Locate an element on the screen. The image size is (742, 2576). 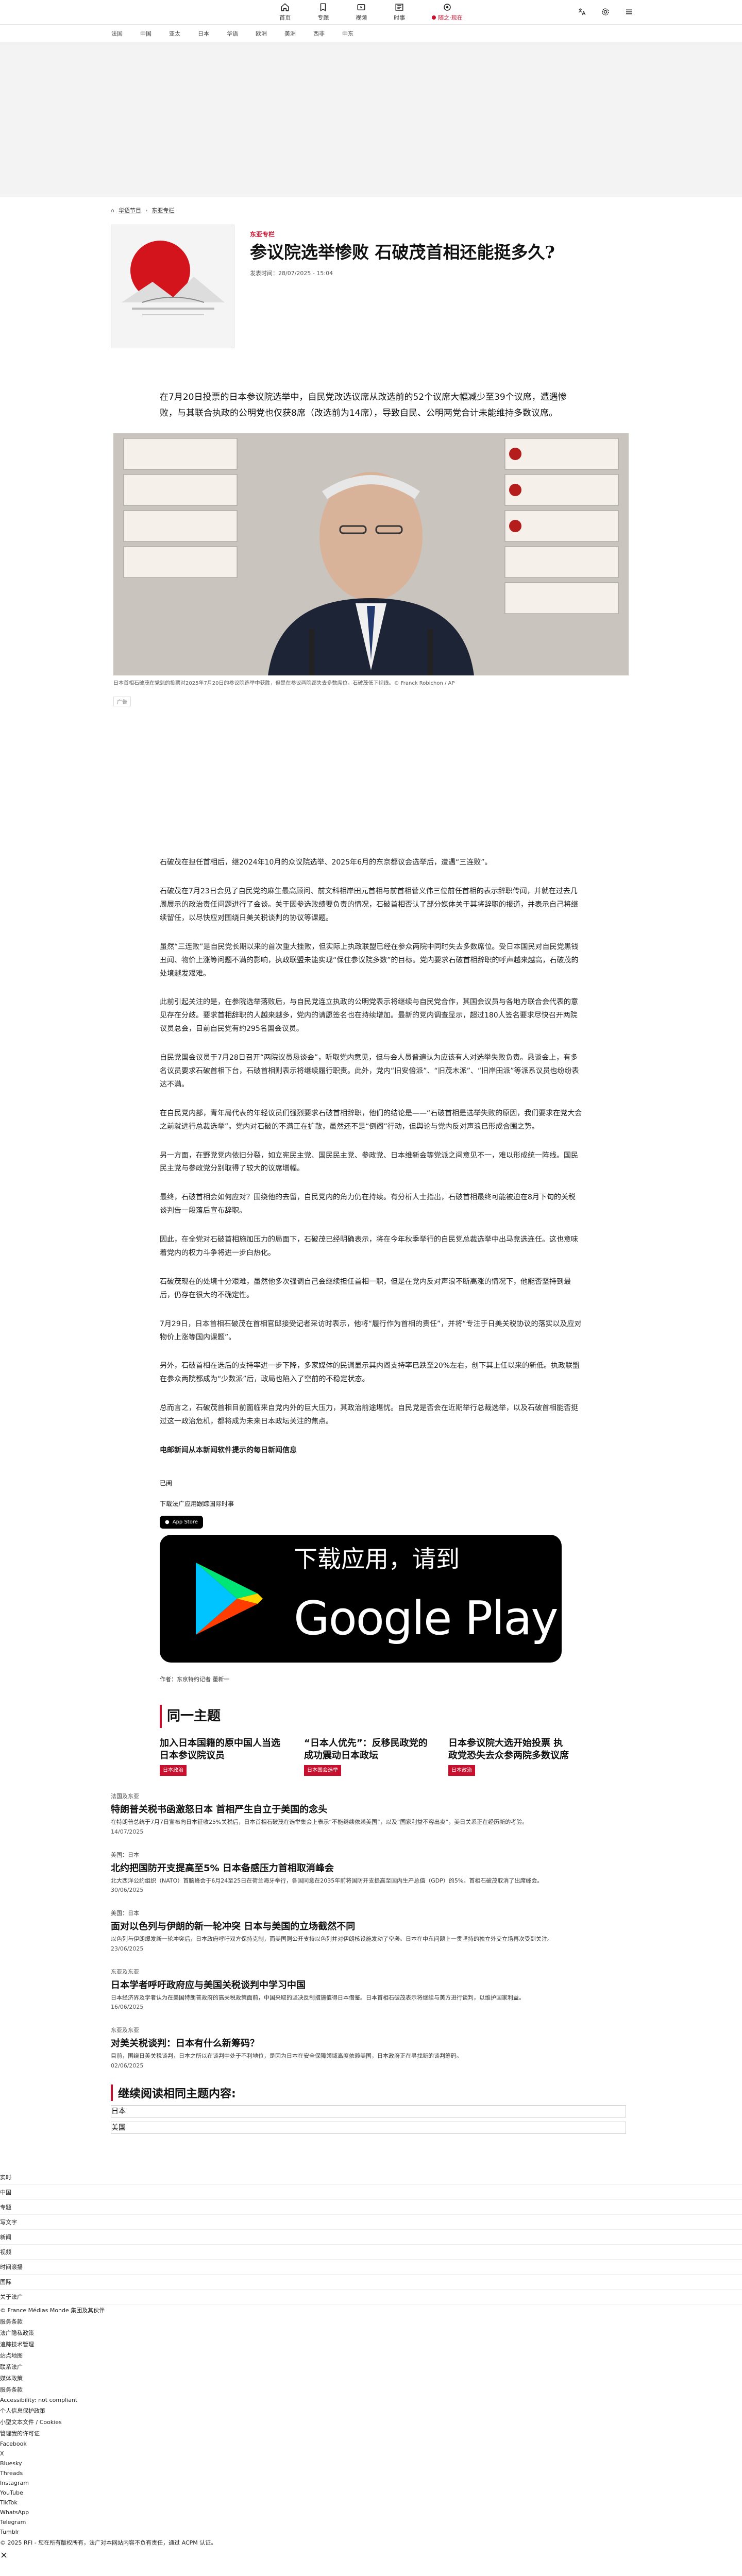
footer-item: Telegram is located at coordinates (371, 2522).